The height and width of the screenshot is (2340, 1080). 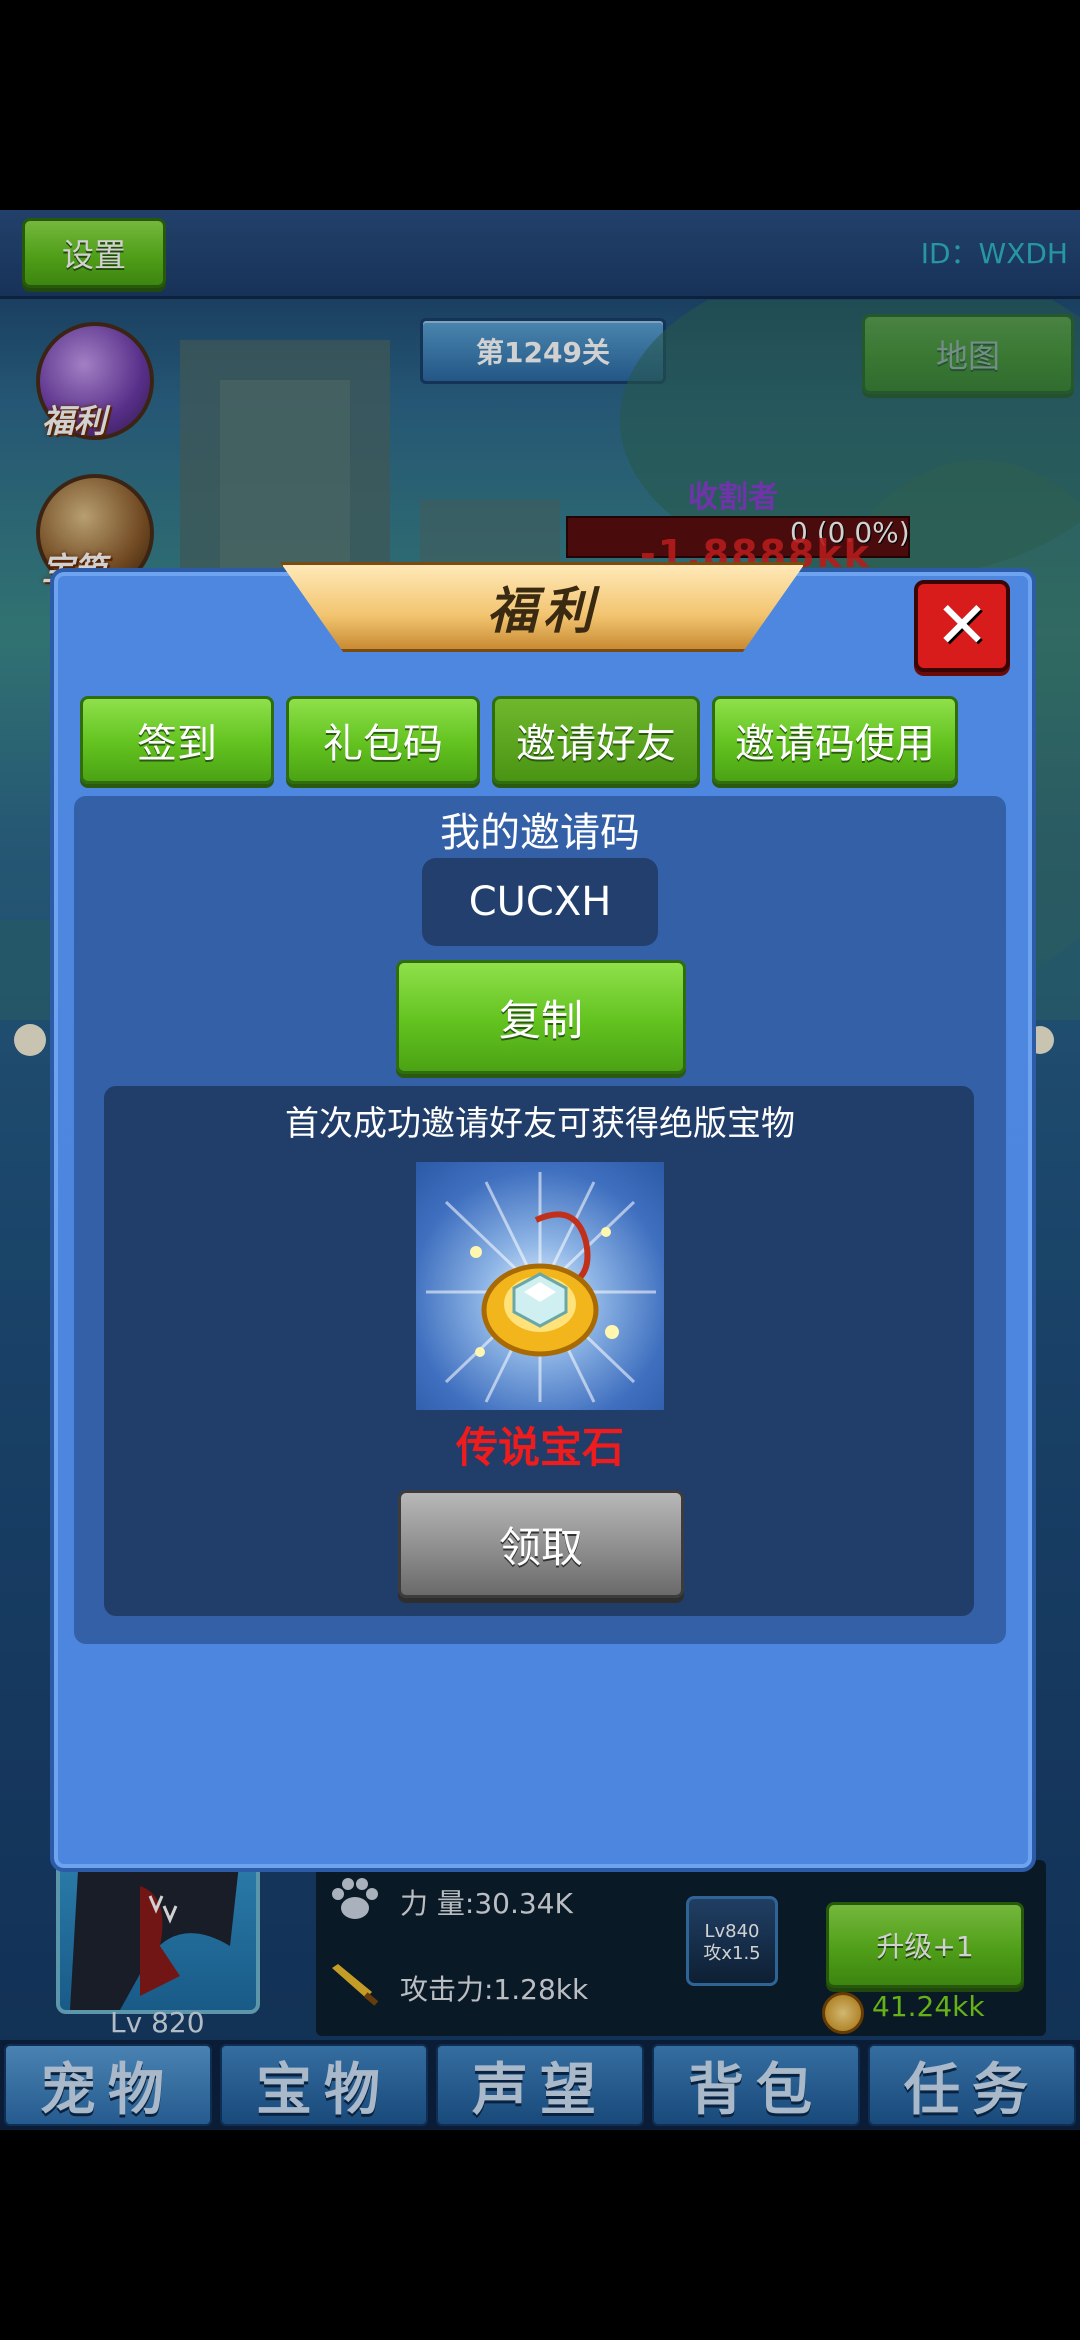 I want to click on tab-use-invite-code: 邀请码使用, so click(x=835, y=740).